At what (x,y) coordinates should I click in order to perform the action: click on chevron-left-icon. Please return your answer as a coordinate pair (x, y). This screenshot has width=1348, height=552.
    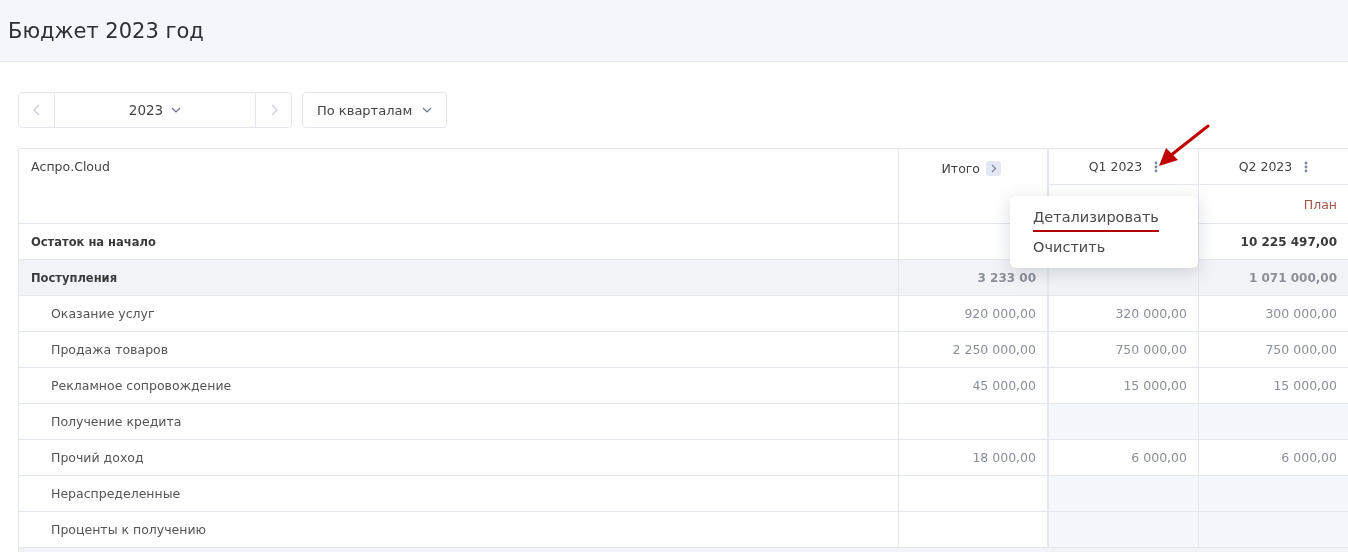
    Looking at the image, I should click on (36, 110).